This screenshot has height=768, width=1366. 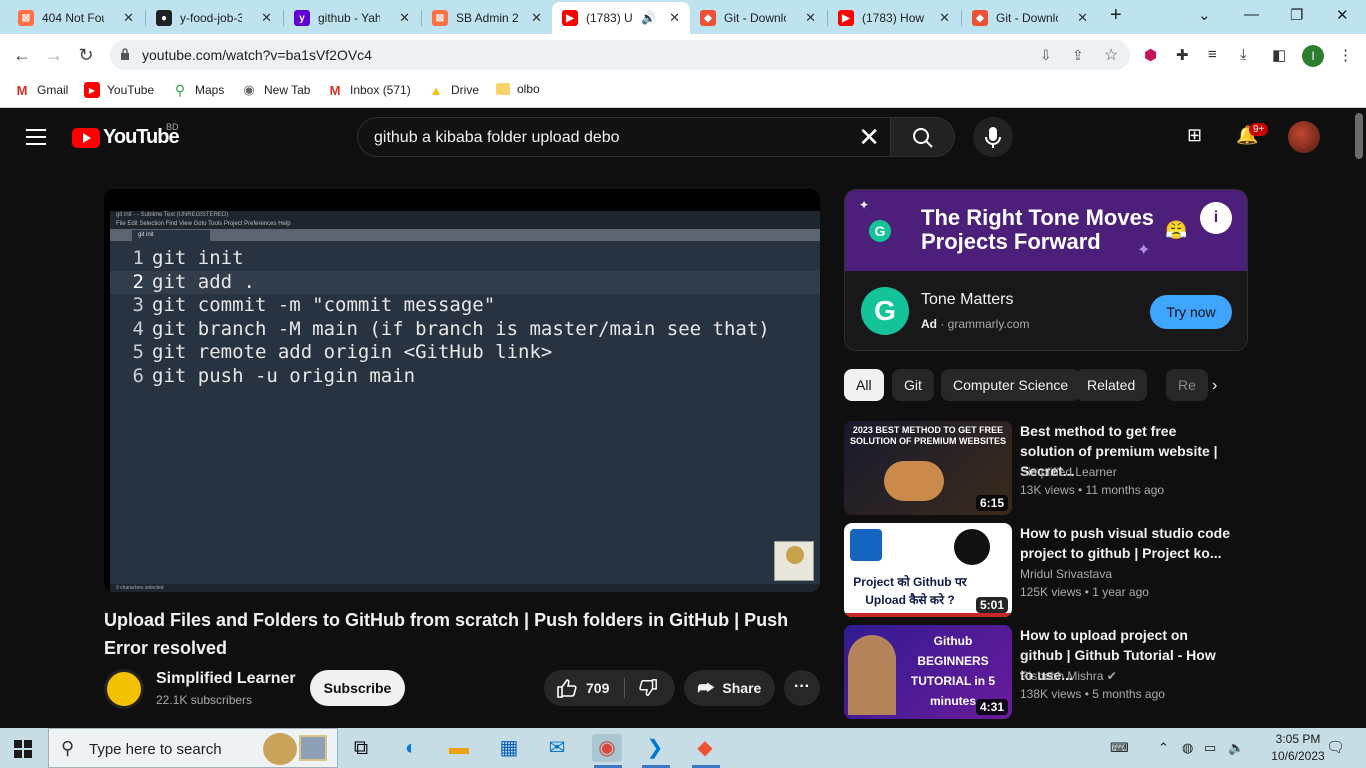 What do you see at coordinates (923, 137) in the screenshot?
I see `search-button` at bounding box center [923, 137].